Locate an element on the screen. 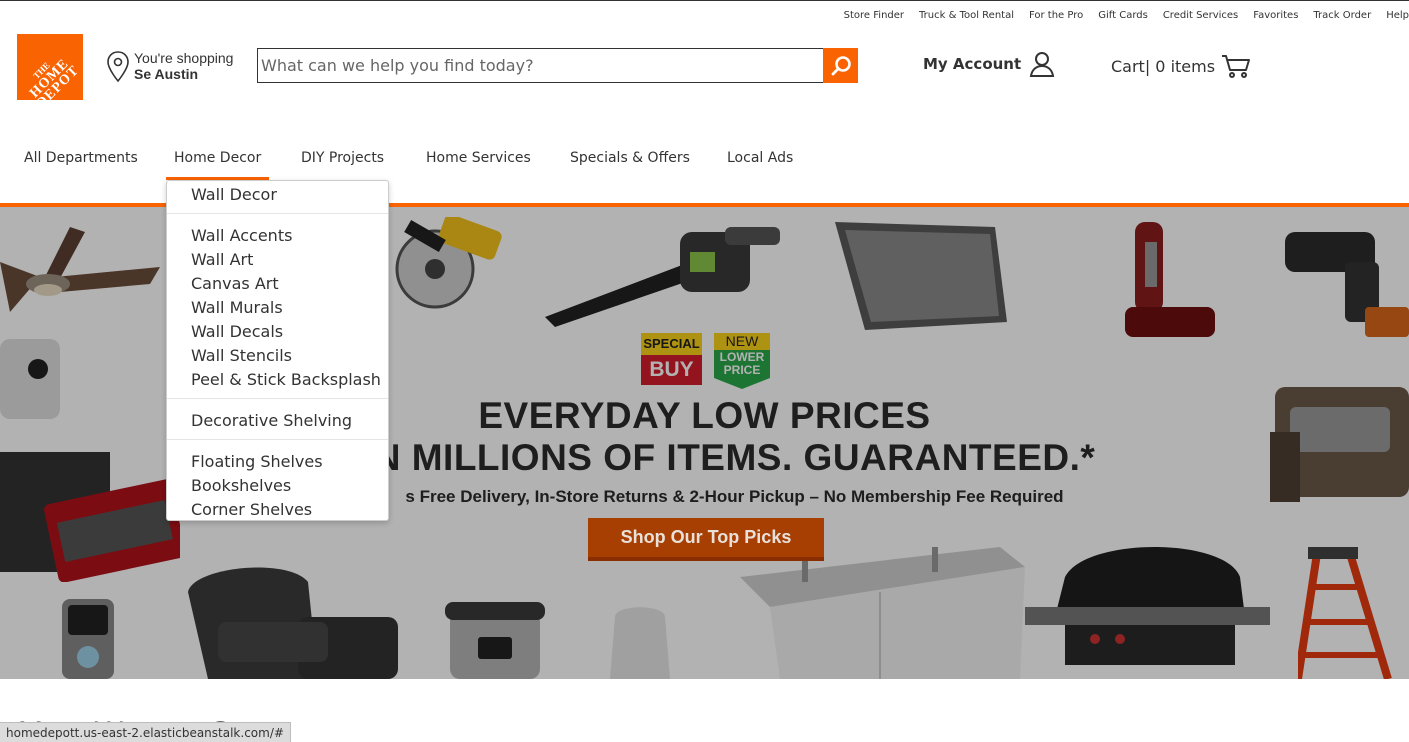 The width and height of the screenshot is (1409, 742). menu-item-peel-stick-backsplash: Peel & Stick Backsplash is located at coordinates (286, 379).